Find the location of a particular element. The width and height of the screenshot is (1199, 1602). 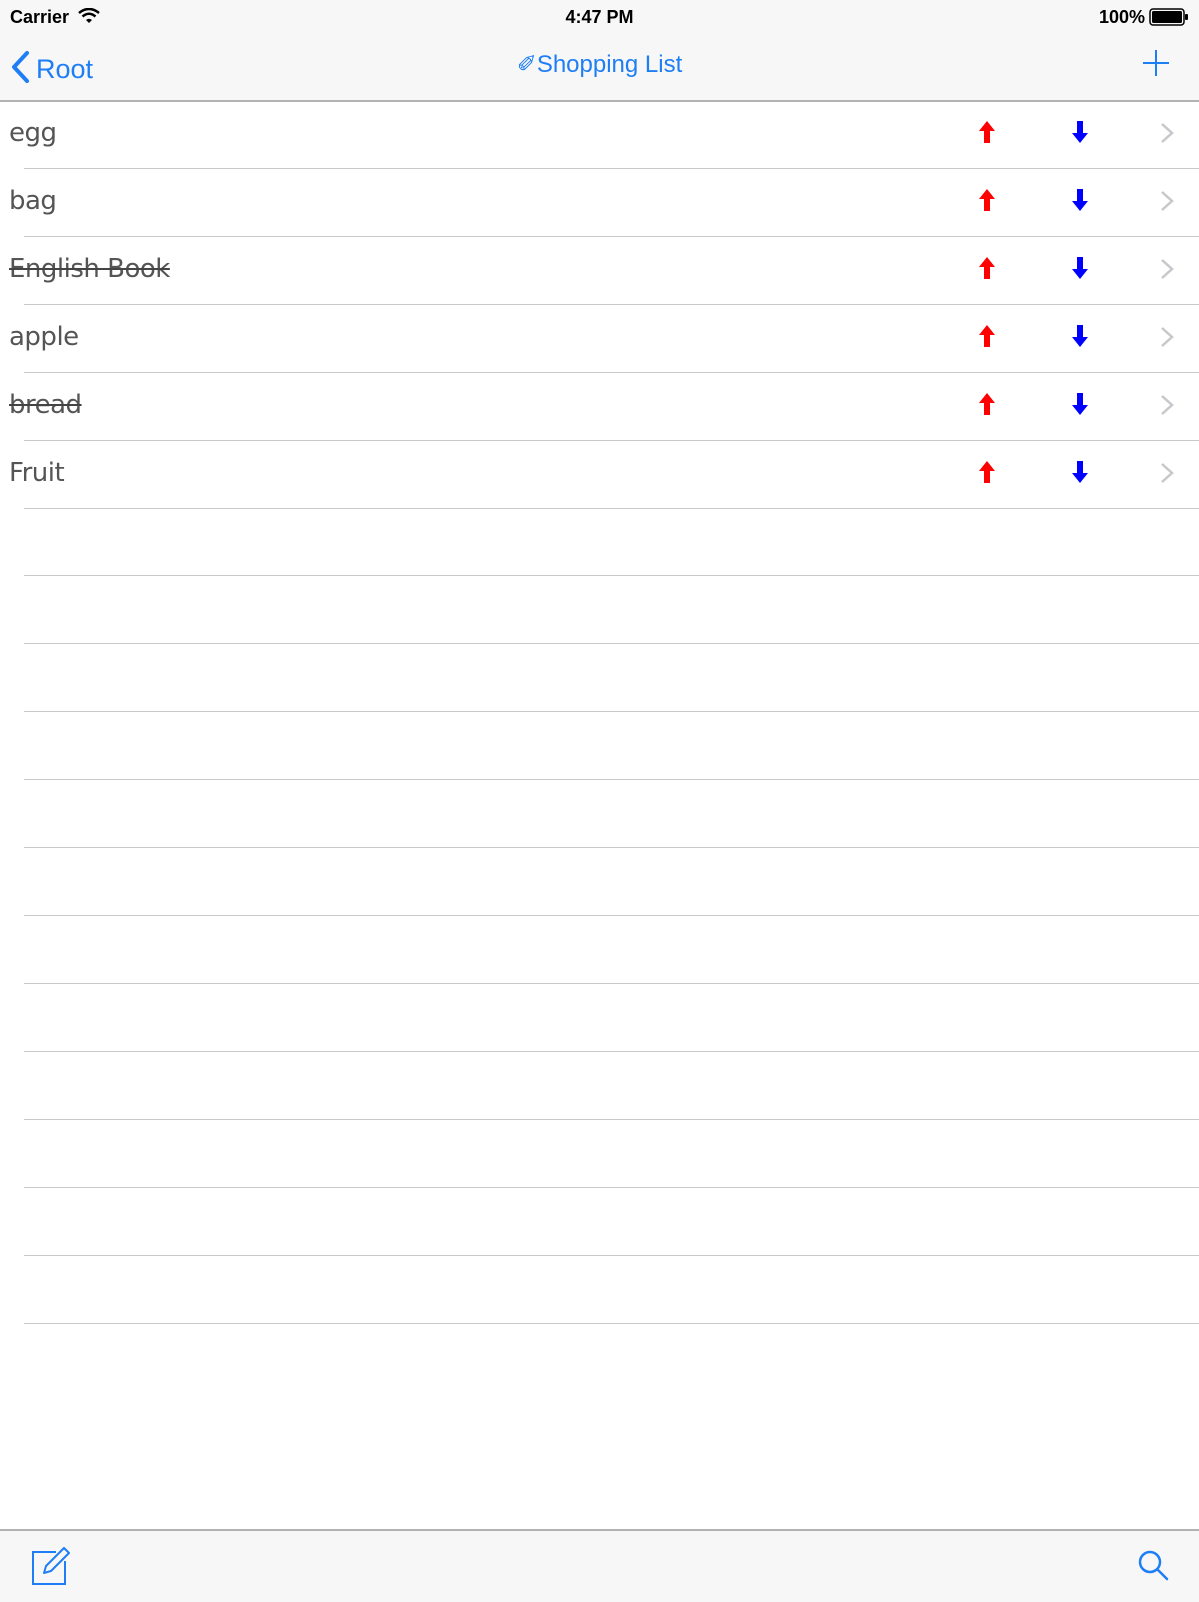

item-label: English Book is located at coordinates (89, 269).